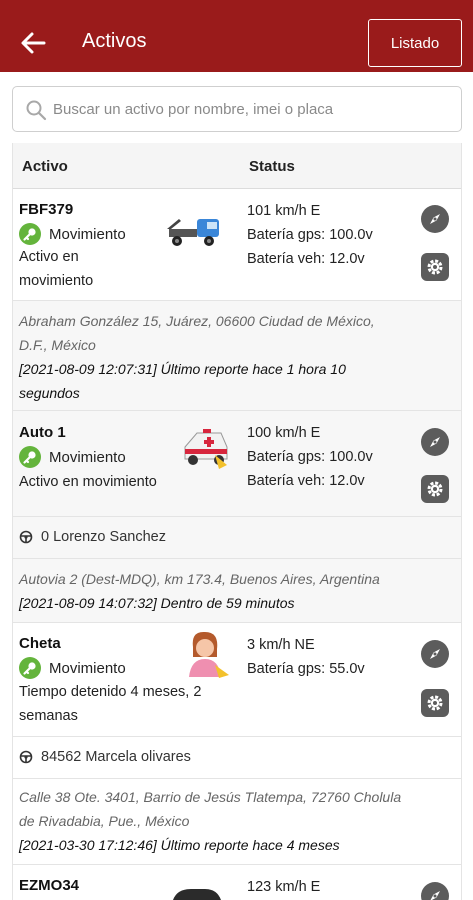 Image resolution: width=473 pixels, height=900 pixels. I want to click on table-header: Activo Status, so click(237, 166).